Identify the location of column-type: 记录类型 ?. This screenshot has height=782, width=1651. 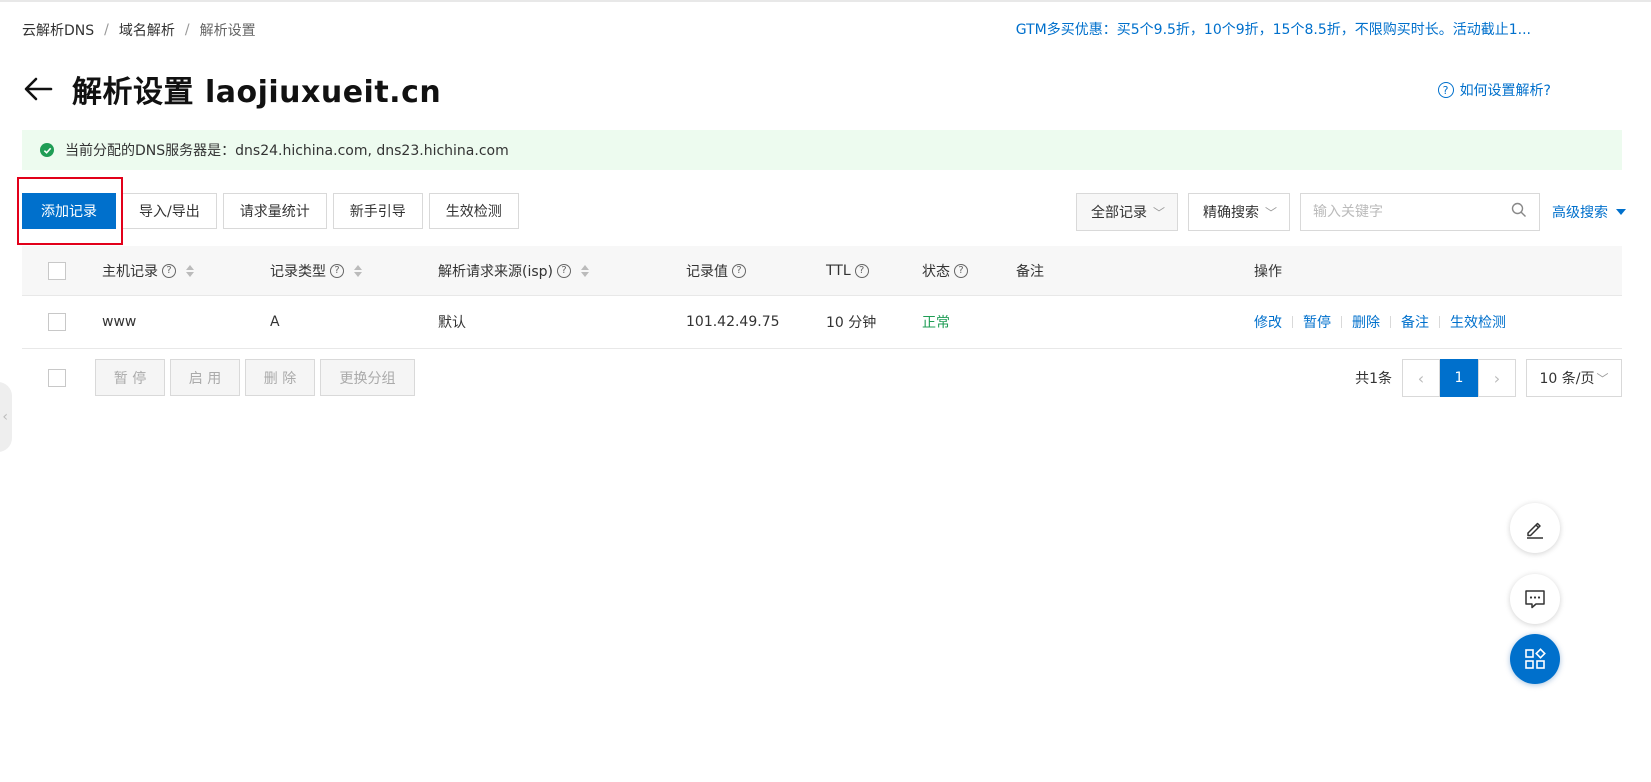
(316, 270).